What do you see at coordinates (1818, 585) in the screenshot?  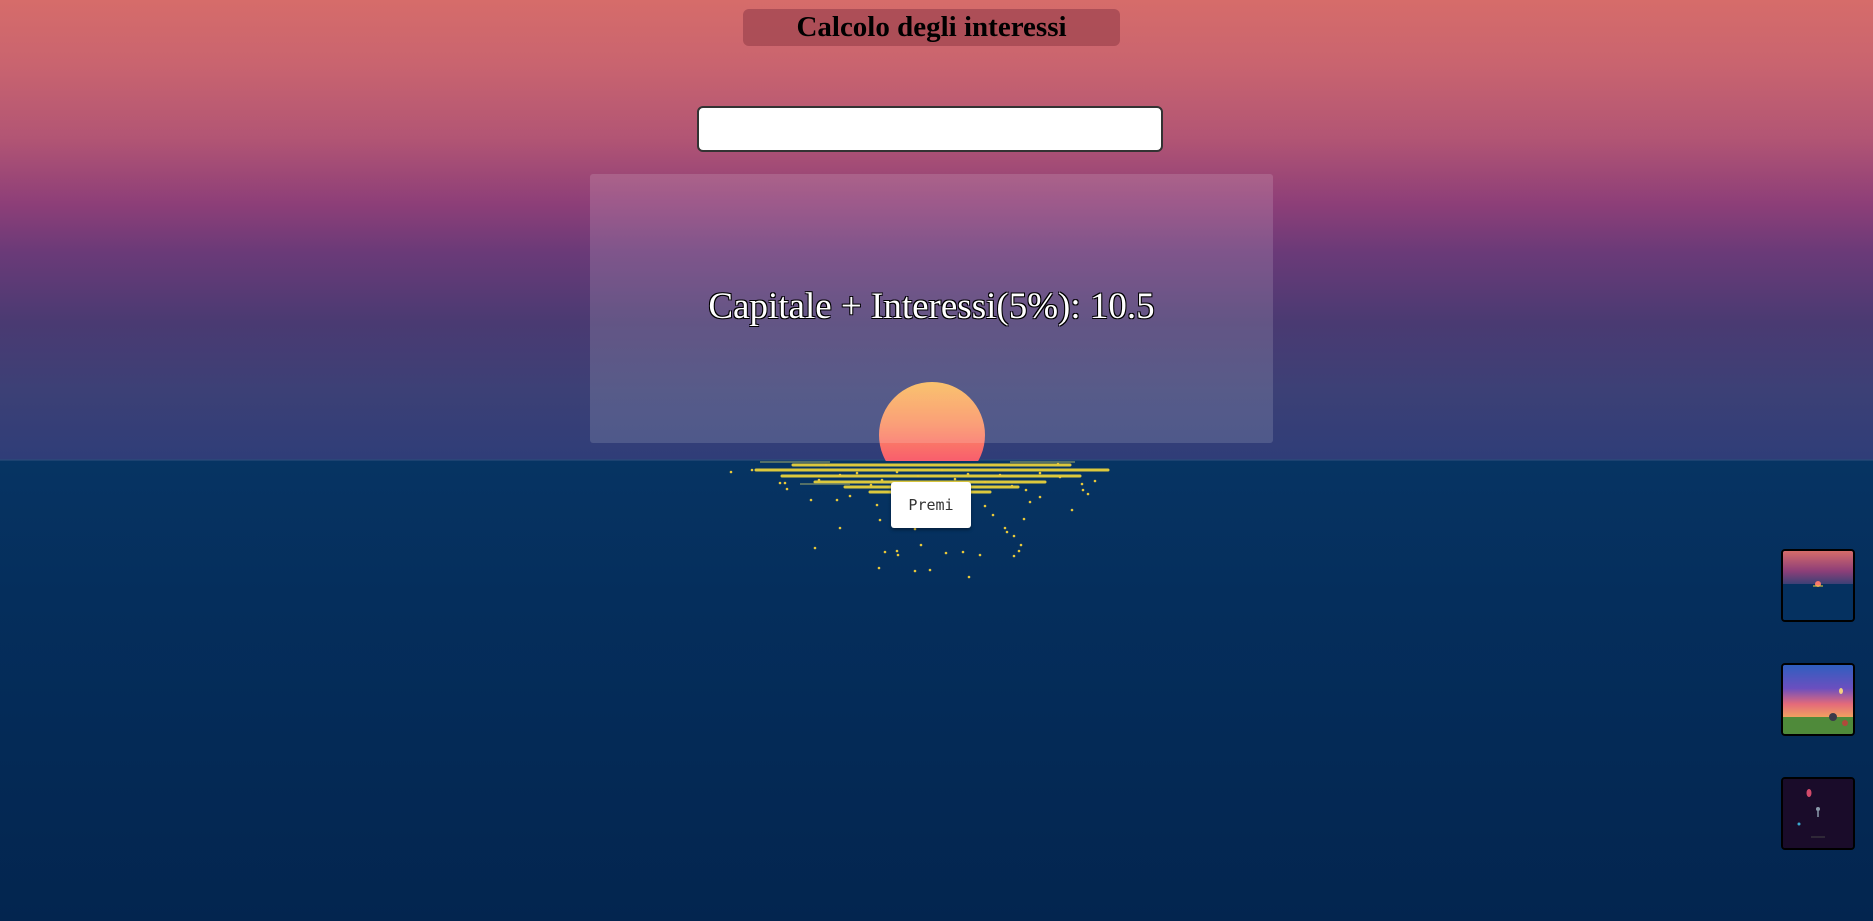 I see `sunset-sea-thumbnail-icon` at bounding box center [1818, 585].